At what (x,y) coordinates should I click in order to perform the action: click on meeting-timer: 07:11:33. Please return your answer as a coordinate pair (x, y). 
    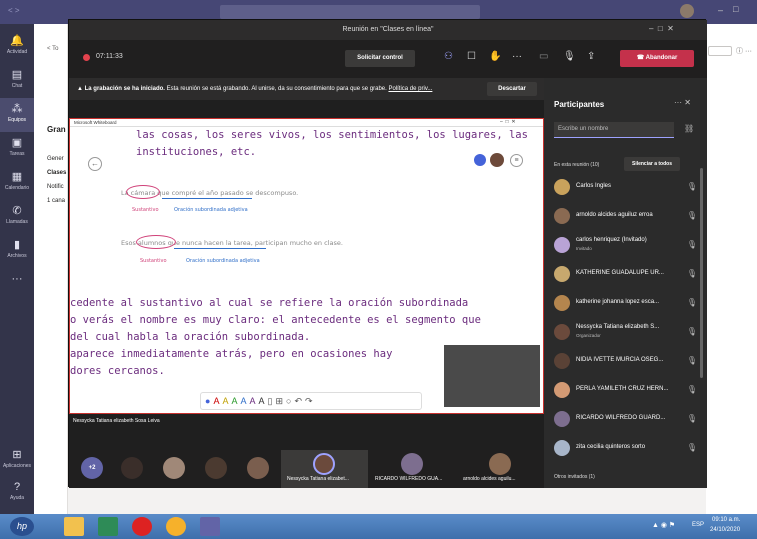
    Looking at the image, I should click on (109, 56).